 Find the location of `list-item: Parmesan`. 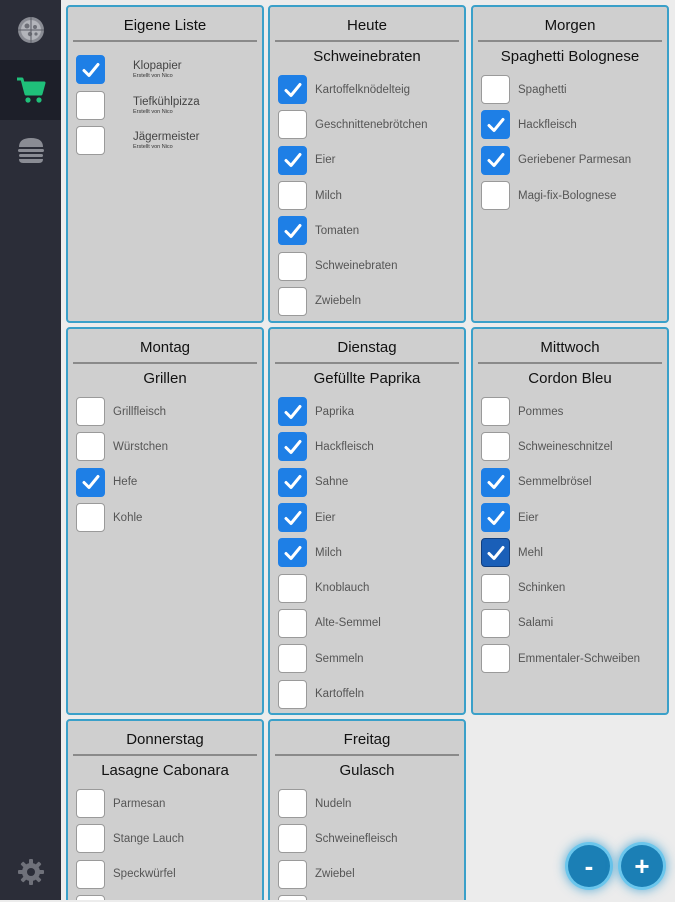

list-item: Parmesan is located at coordinates (165, 803).